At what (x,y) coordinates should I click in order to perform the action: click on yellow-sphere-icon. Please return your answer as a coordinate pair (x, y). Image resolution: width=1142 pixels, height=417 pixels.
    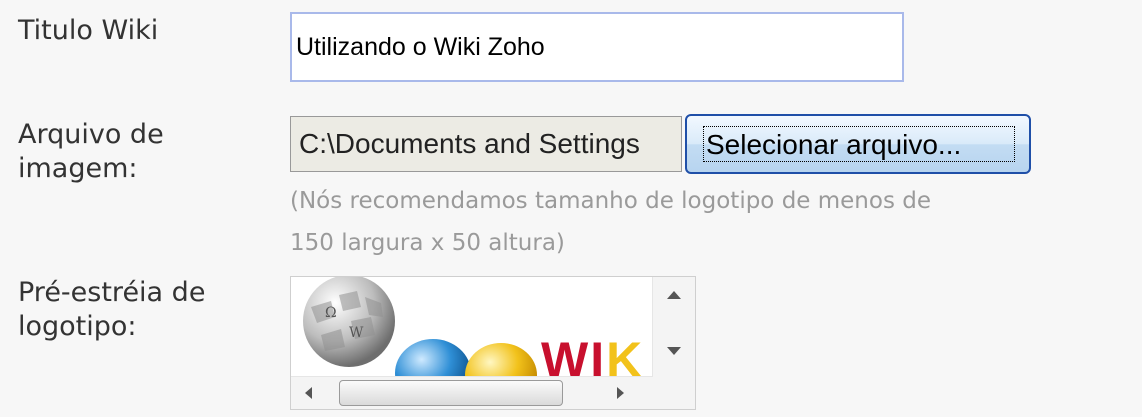
    Looking at the image, I should click on (501, 360).